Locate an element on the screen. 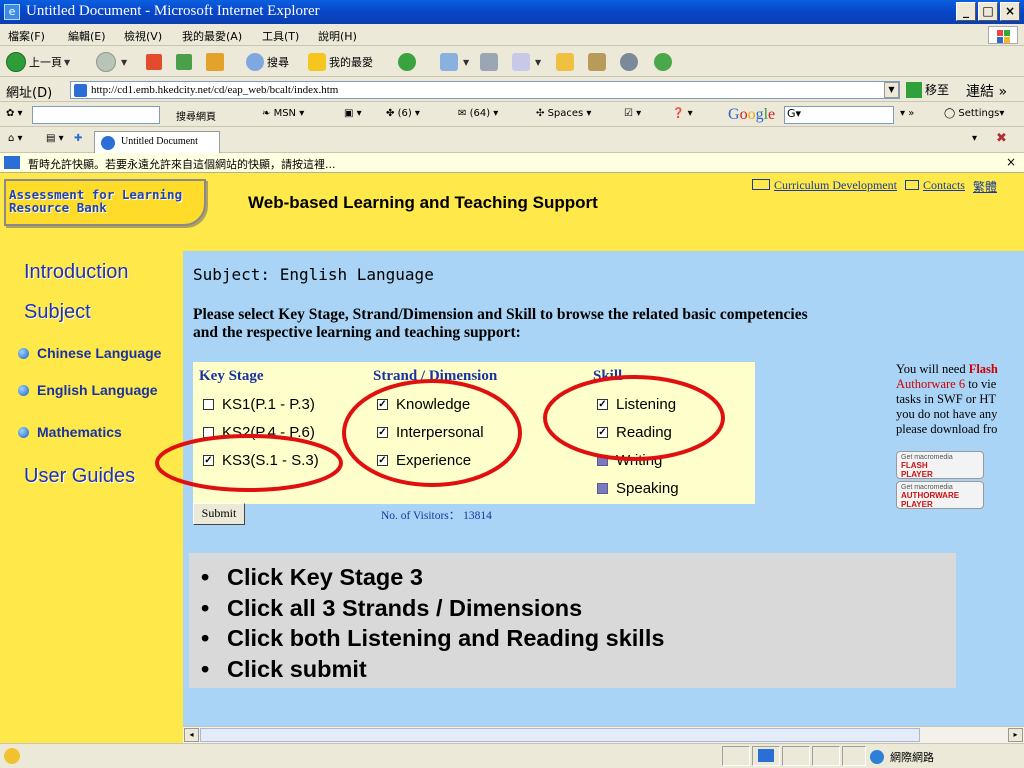 The height and width of the screenshot is (768, 1024). speaking-option: Speaking is located at coordinates (638, 488).